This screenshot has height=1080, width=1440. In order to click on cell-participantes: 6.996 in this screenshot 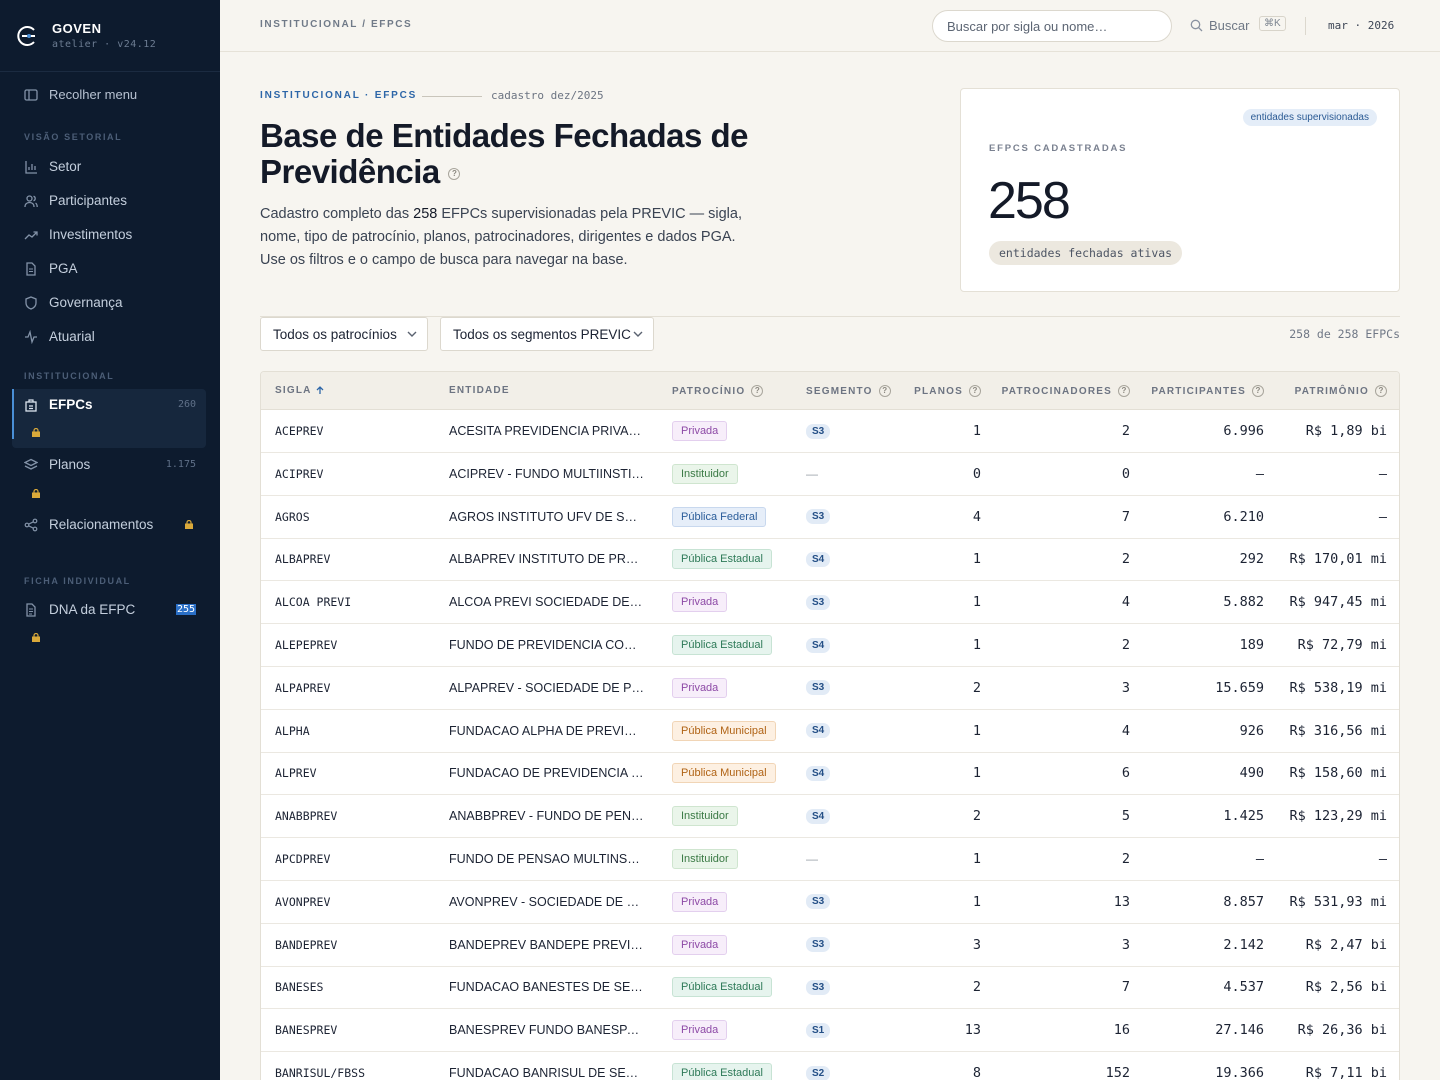, I will do `click(1243, 431)`.